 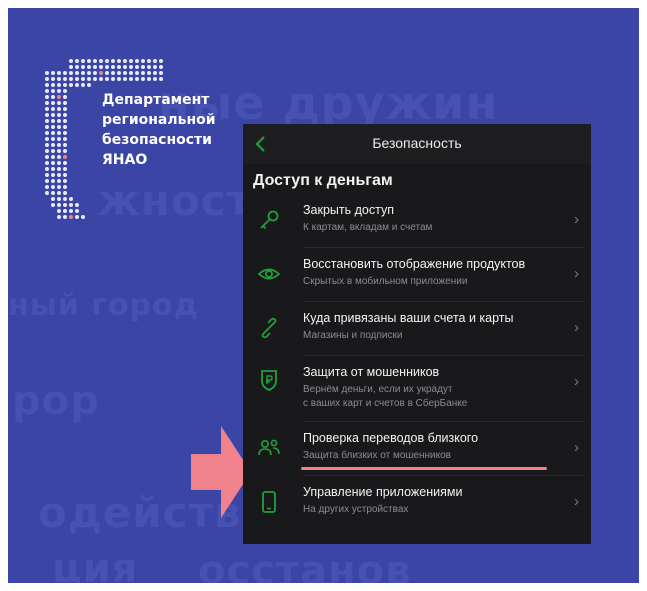 What do you see at coordinates (378, 389) in the screenshot?
I see `menu-item-subtitle-line: Вернём деньги, если их украдут` at bounding box center [378, 389].